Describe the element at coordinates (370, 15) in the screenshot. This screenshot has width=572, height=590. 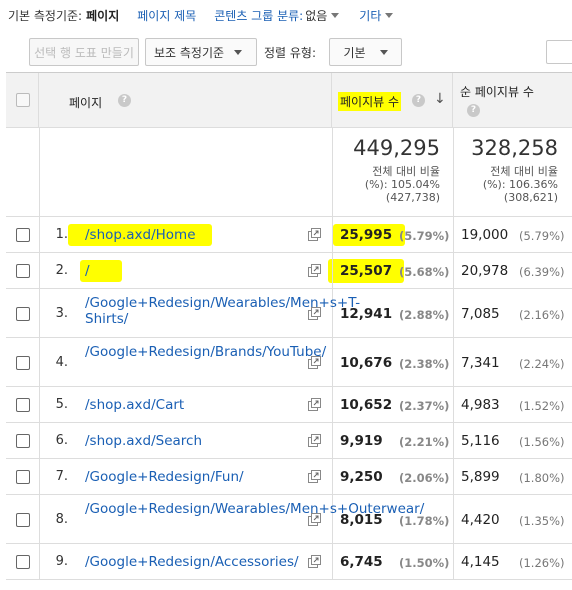
I see `dimension-other-link: 기타` at that location.